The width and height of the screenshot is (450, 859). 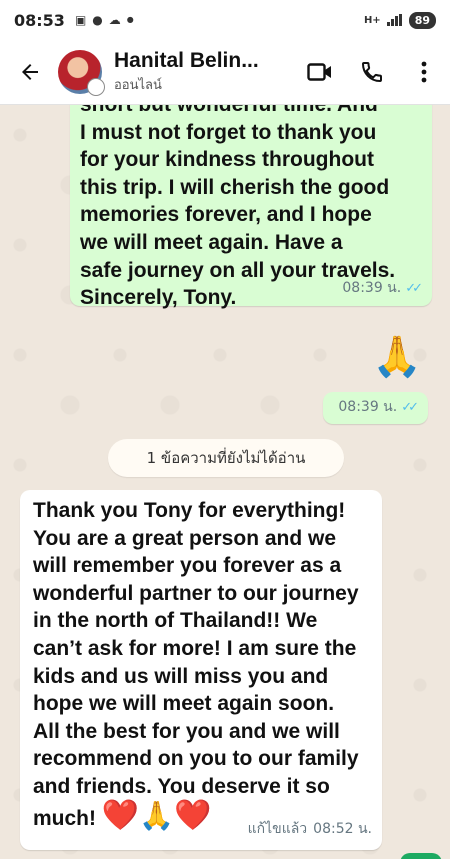 I want to click on header-actions, so click(x=372, y=72).